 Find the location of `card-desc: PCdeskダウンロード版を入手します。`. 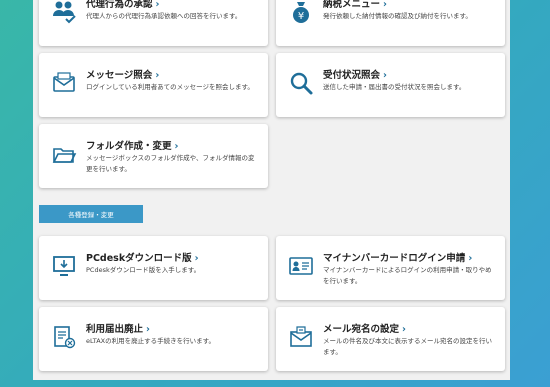

card-desc: PCdeskダウンロード版を入手します。 is located at coordinates (143, 270).